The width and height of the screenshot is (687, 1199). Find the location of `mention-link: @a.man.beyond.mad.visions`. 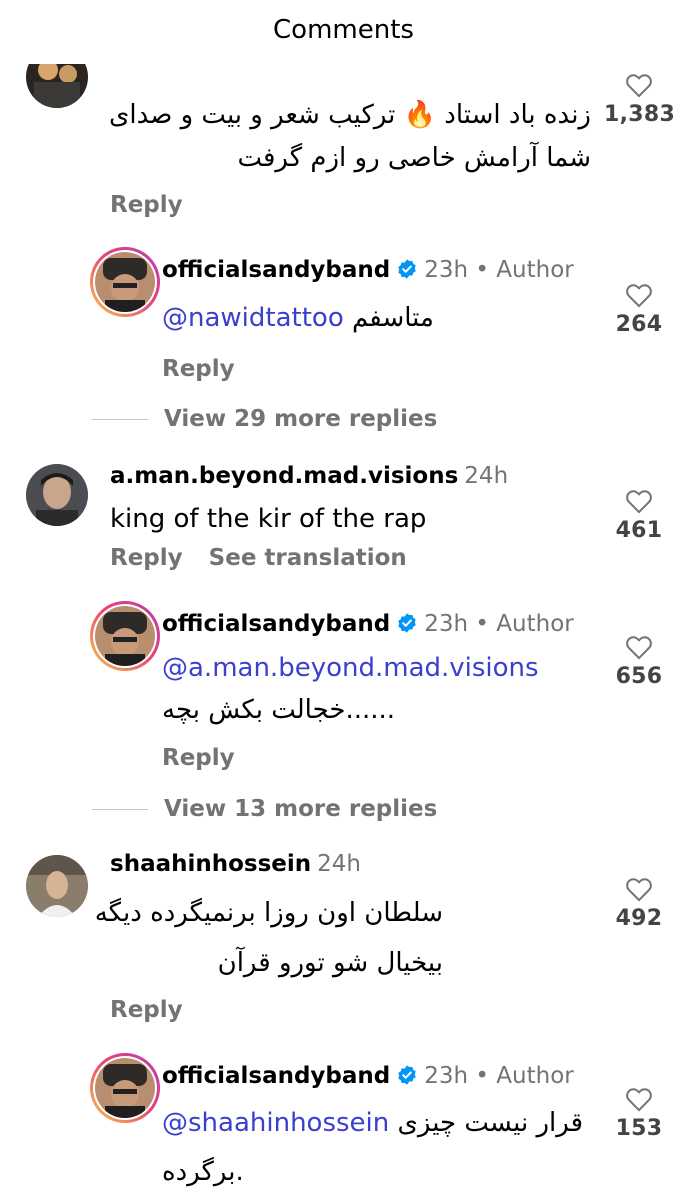

mention-link: @a.man.beyond.mad.visions is located at coordinates (350, 668).